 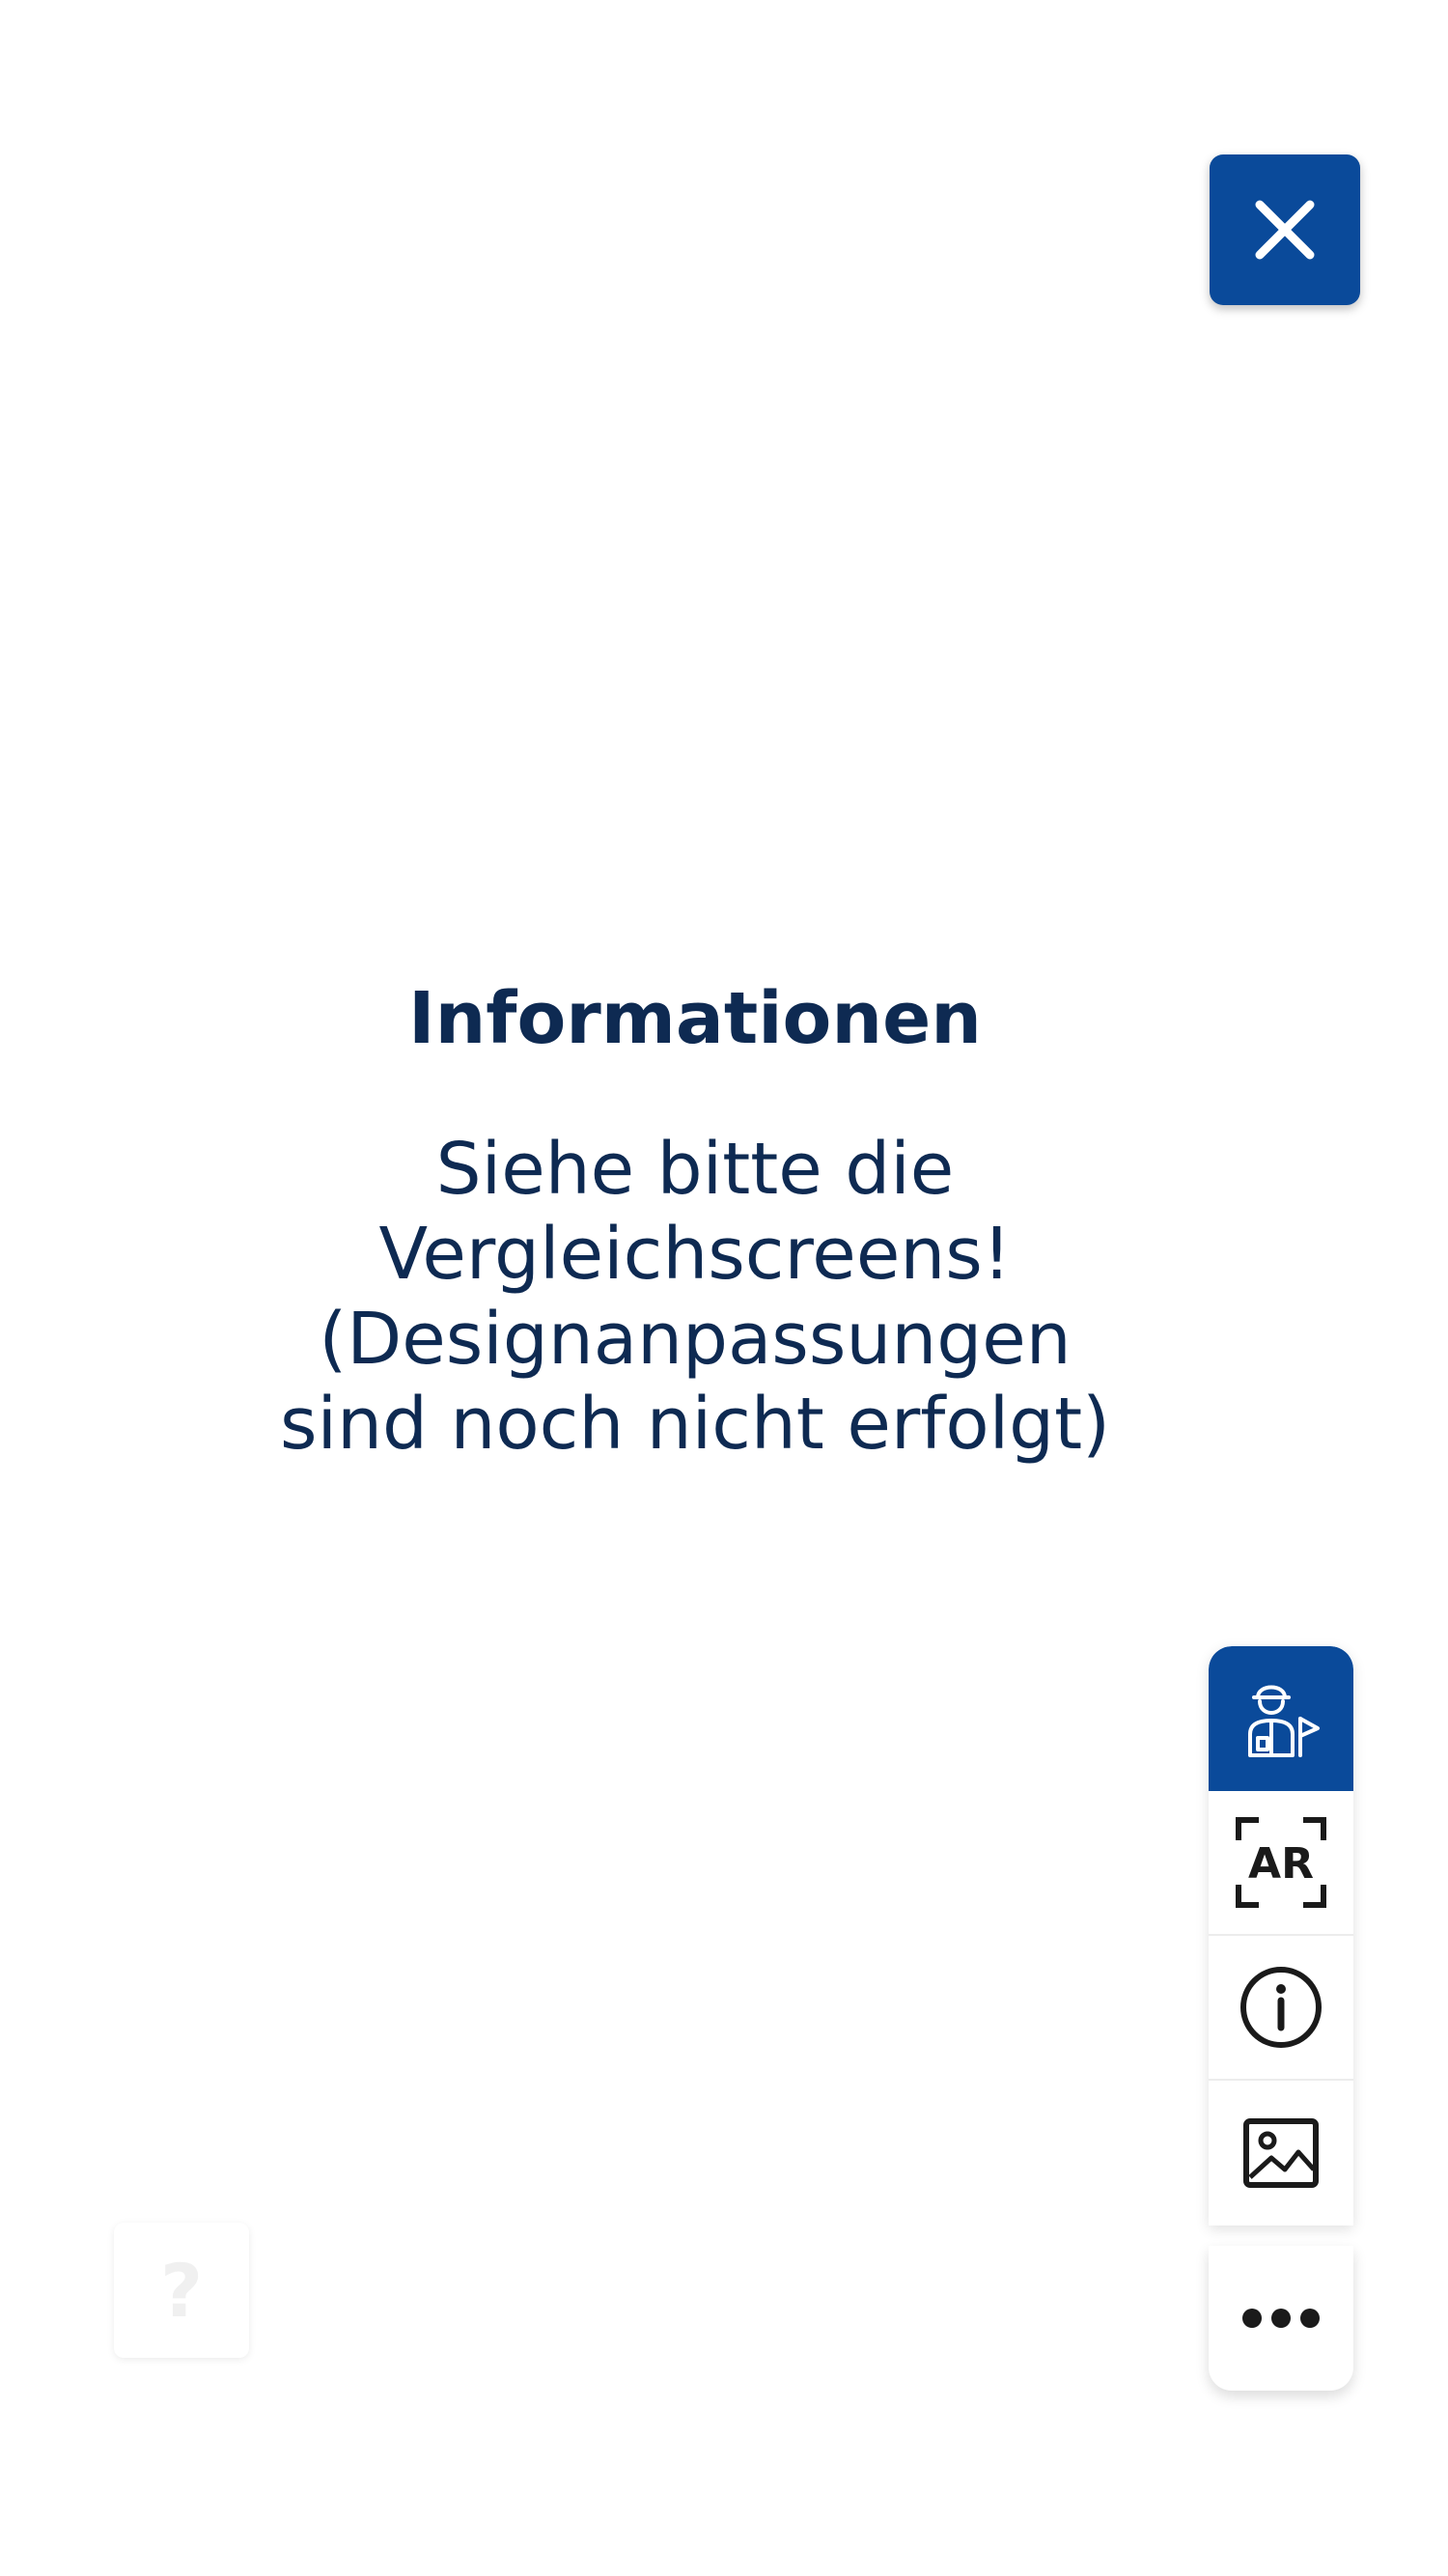 I want to click on ar-tool-button: AR, so click(x=1281, y=1864).